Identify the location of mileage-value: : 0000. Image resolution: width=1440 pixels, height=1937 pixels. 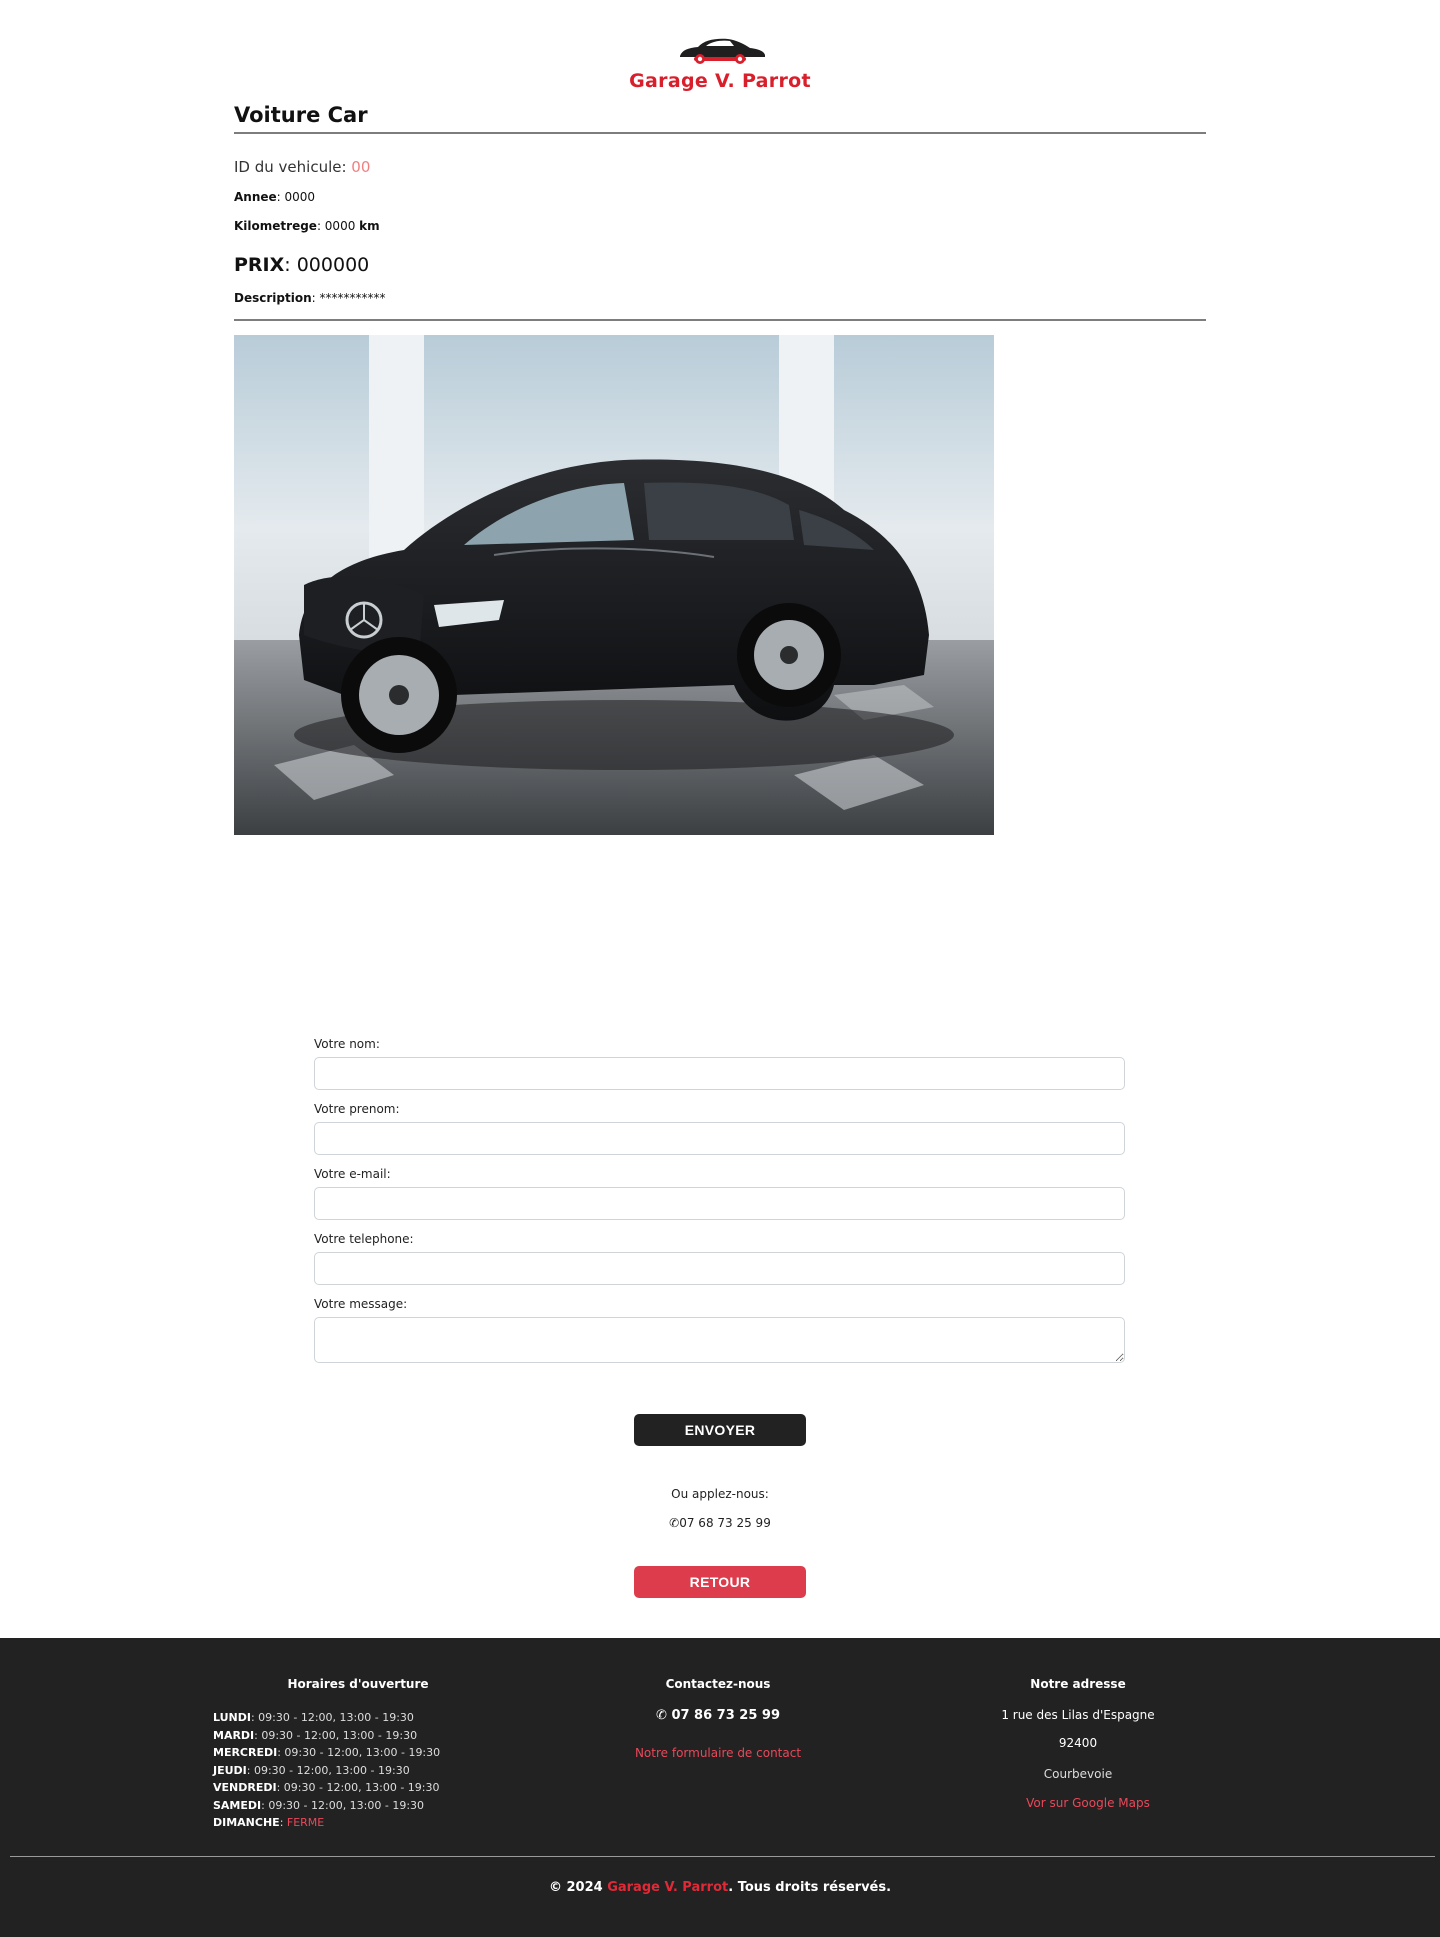
(338, 226).